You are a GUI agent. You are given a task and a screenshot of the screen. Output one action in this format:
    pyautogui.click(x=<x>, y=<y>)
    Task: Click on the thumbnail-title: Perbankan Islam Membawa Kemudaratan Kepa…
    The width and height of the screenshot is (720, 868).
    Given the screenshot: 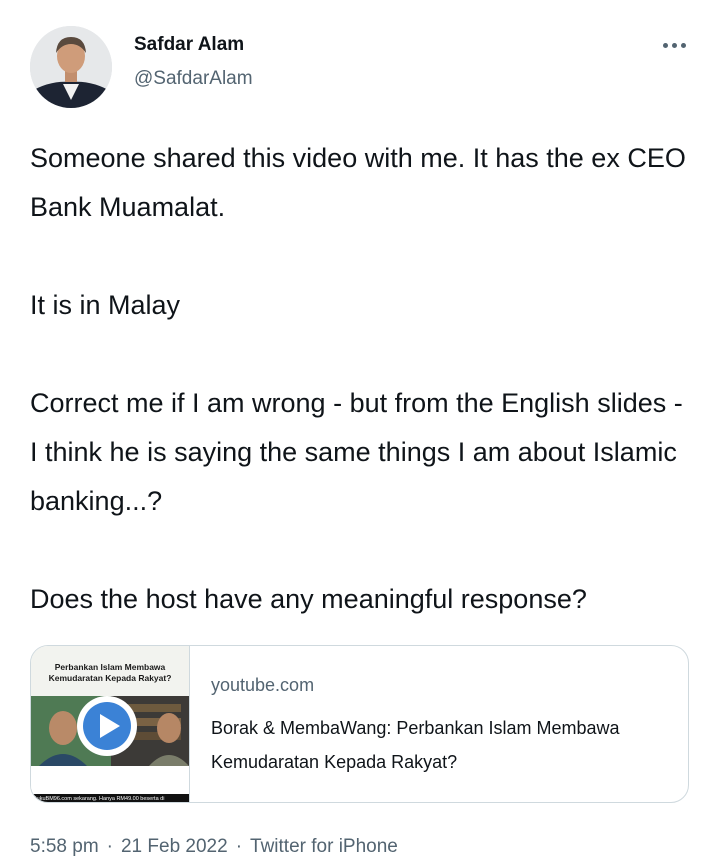 What is the action you would take?
    pyautogui.click(x=110, y=672)
    